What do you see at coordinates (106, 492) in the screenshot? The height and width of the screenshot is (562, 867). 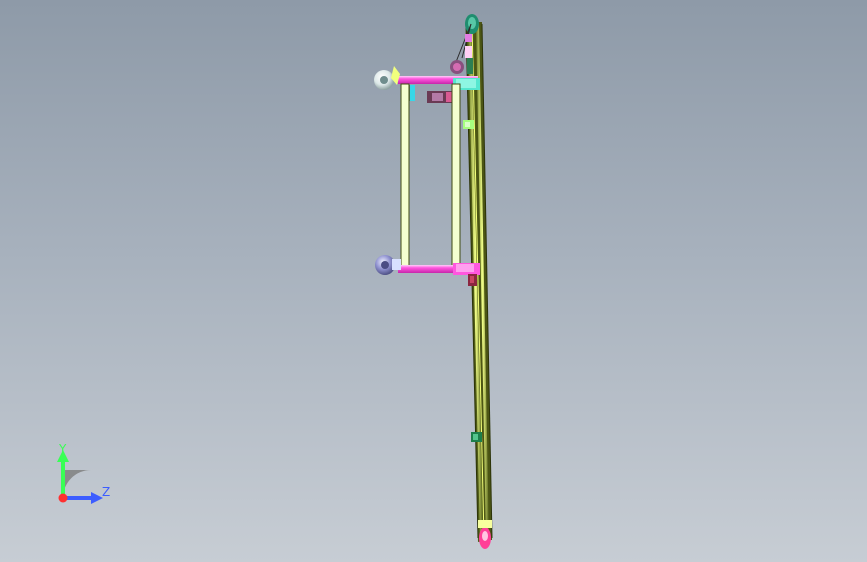 I see `z-axis-label: Z` at bounding box center [106, 492].